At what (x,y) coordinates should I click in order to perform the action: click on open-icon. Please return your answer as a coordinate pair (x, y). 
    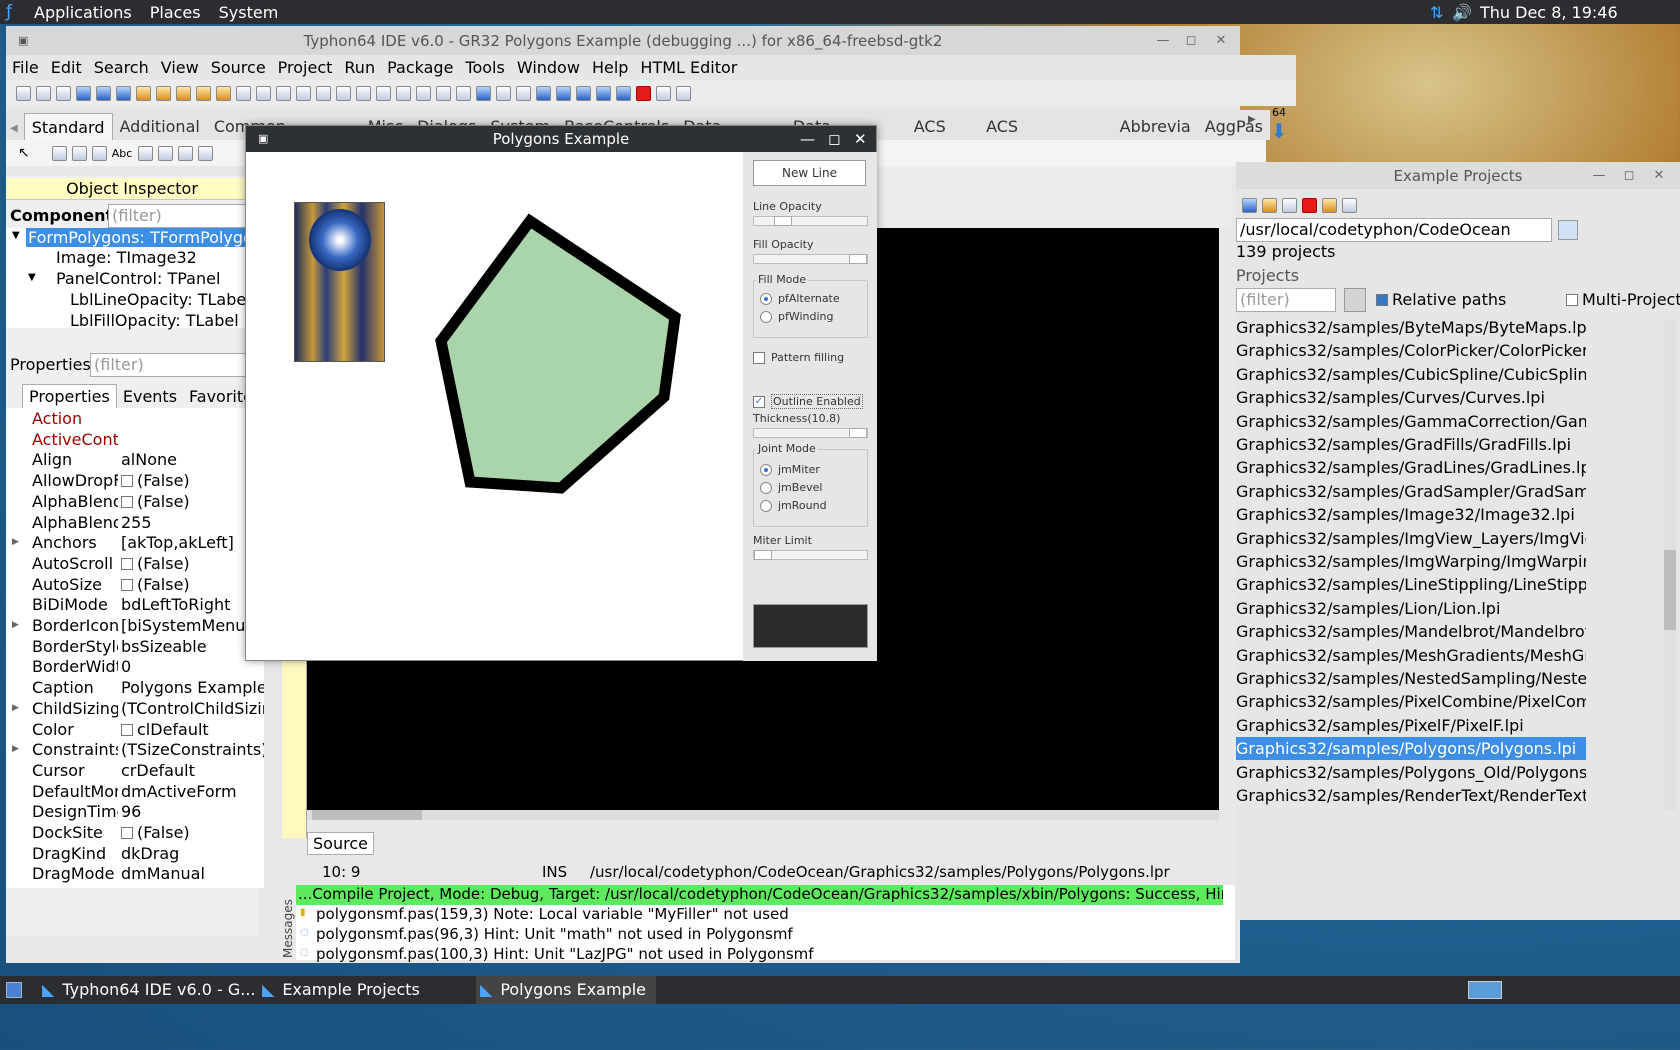
    Looking at the image, I should click on (83, 93).